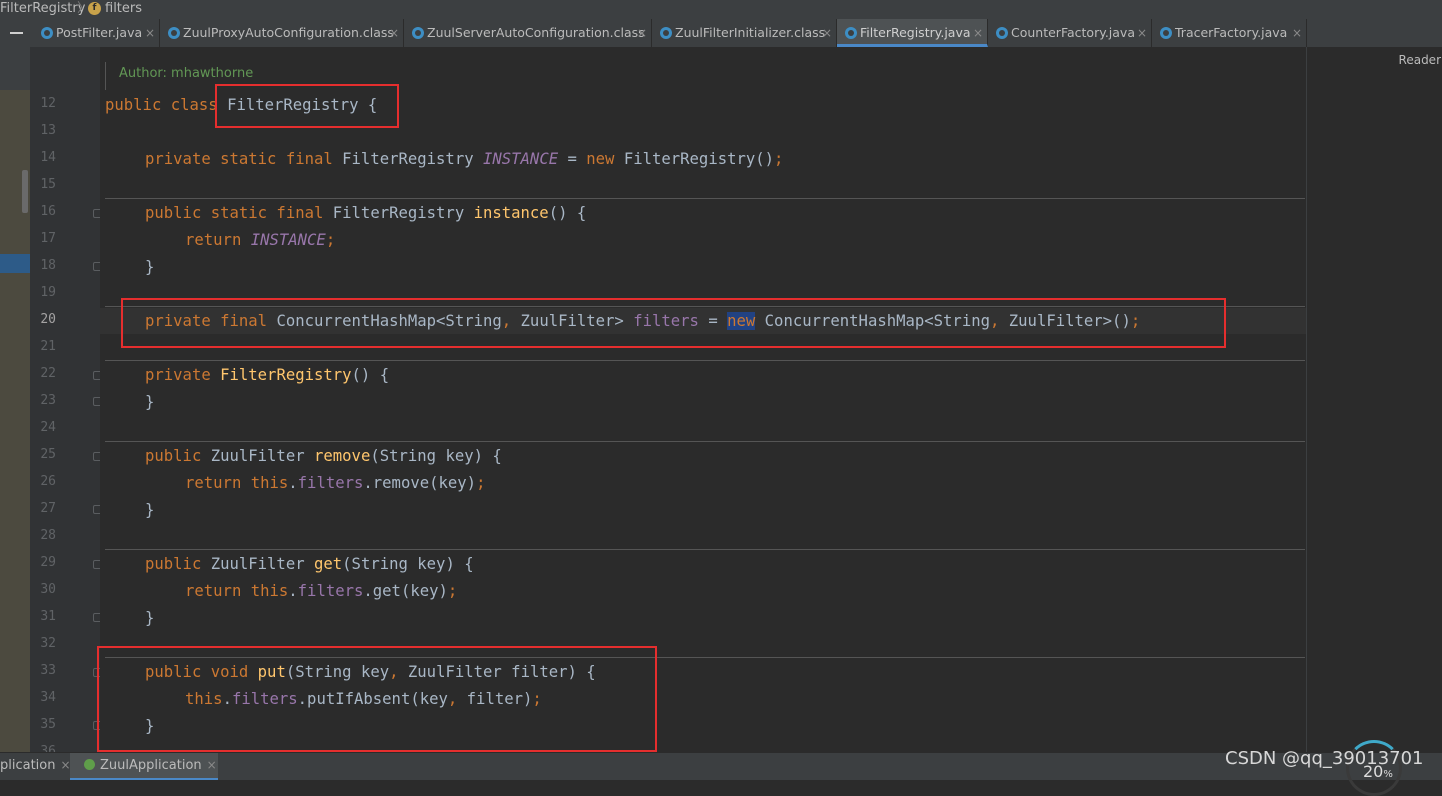 Image resolution: width=1442 pixels, height=796 pixels. I want to click on line-number: 27, so click(48, 508).